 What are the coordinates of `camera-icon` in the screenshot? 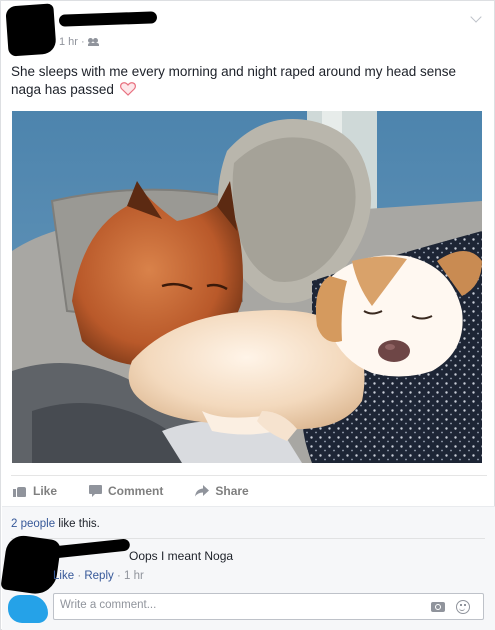 It's located at (438, 607).